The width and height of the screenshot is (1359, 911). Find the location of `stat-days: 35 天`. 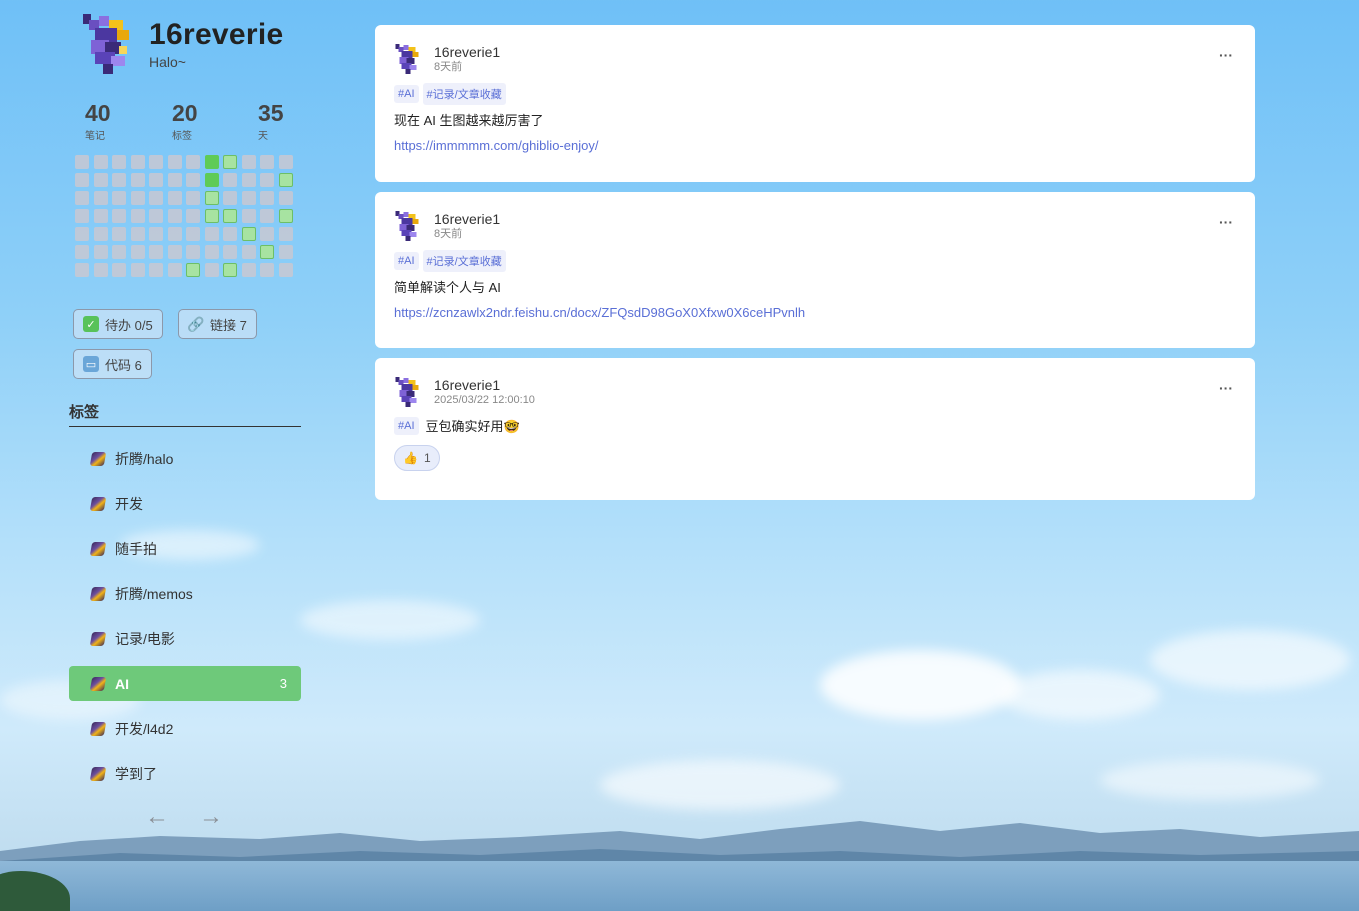

stat-days: 35 天 is located at coordinates (271, 121).